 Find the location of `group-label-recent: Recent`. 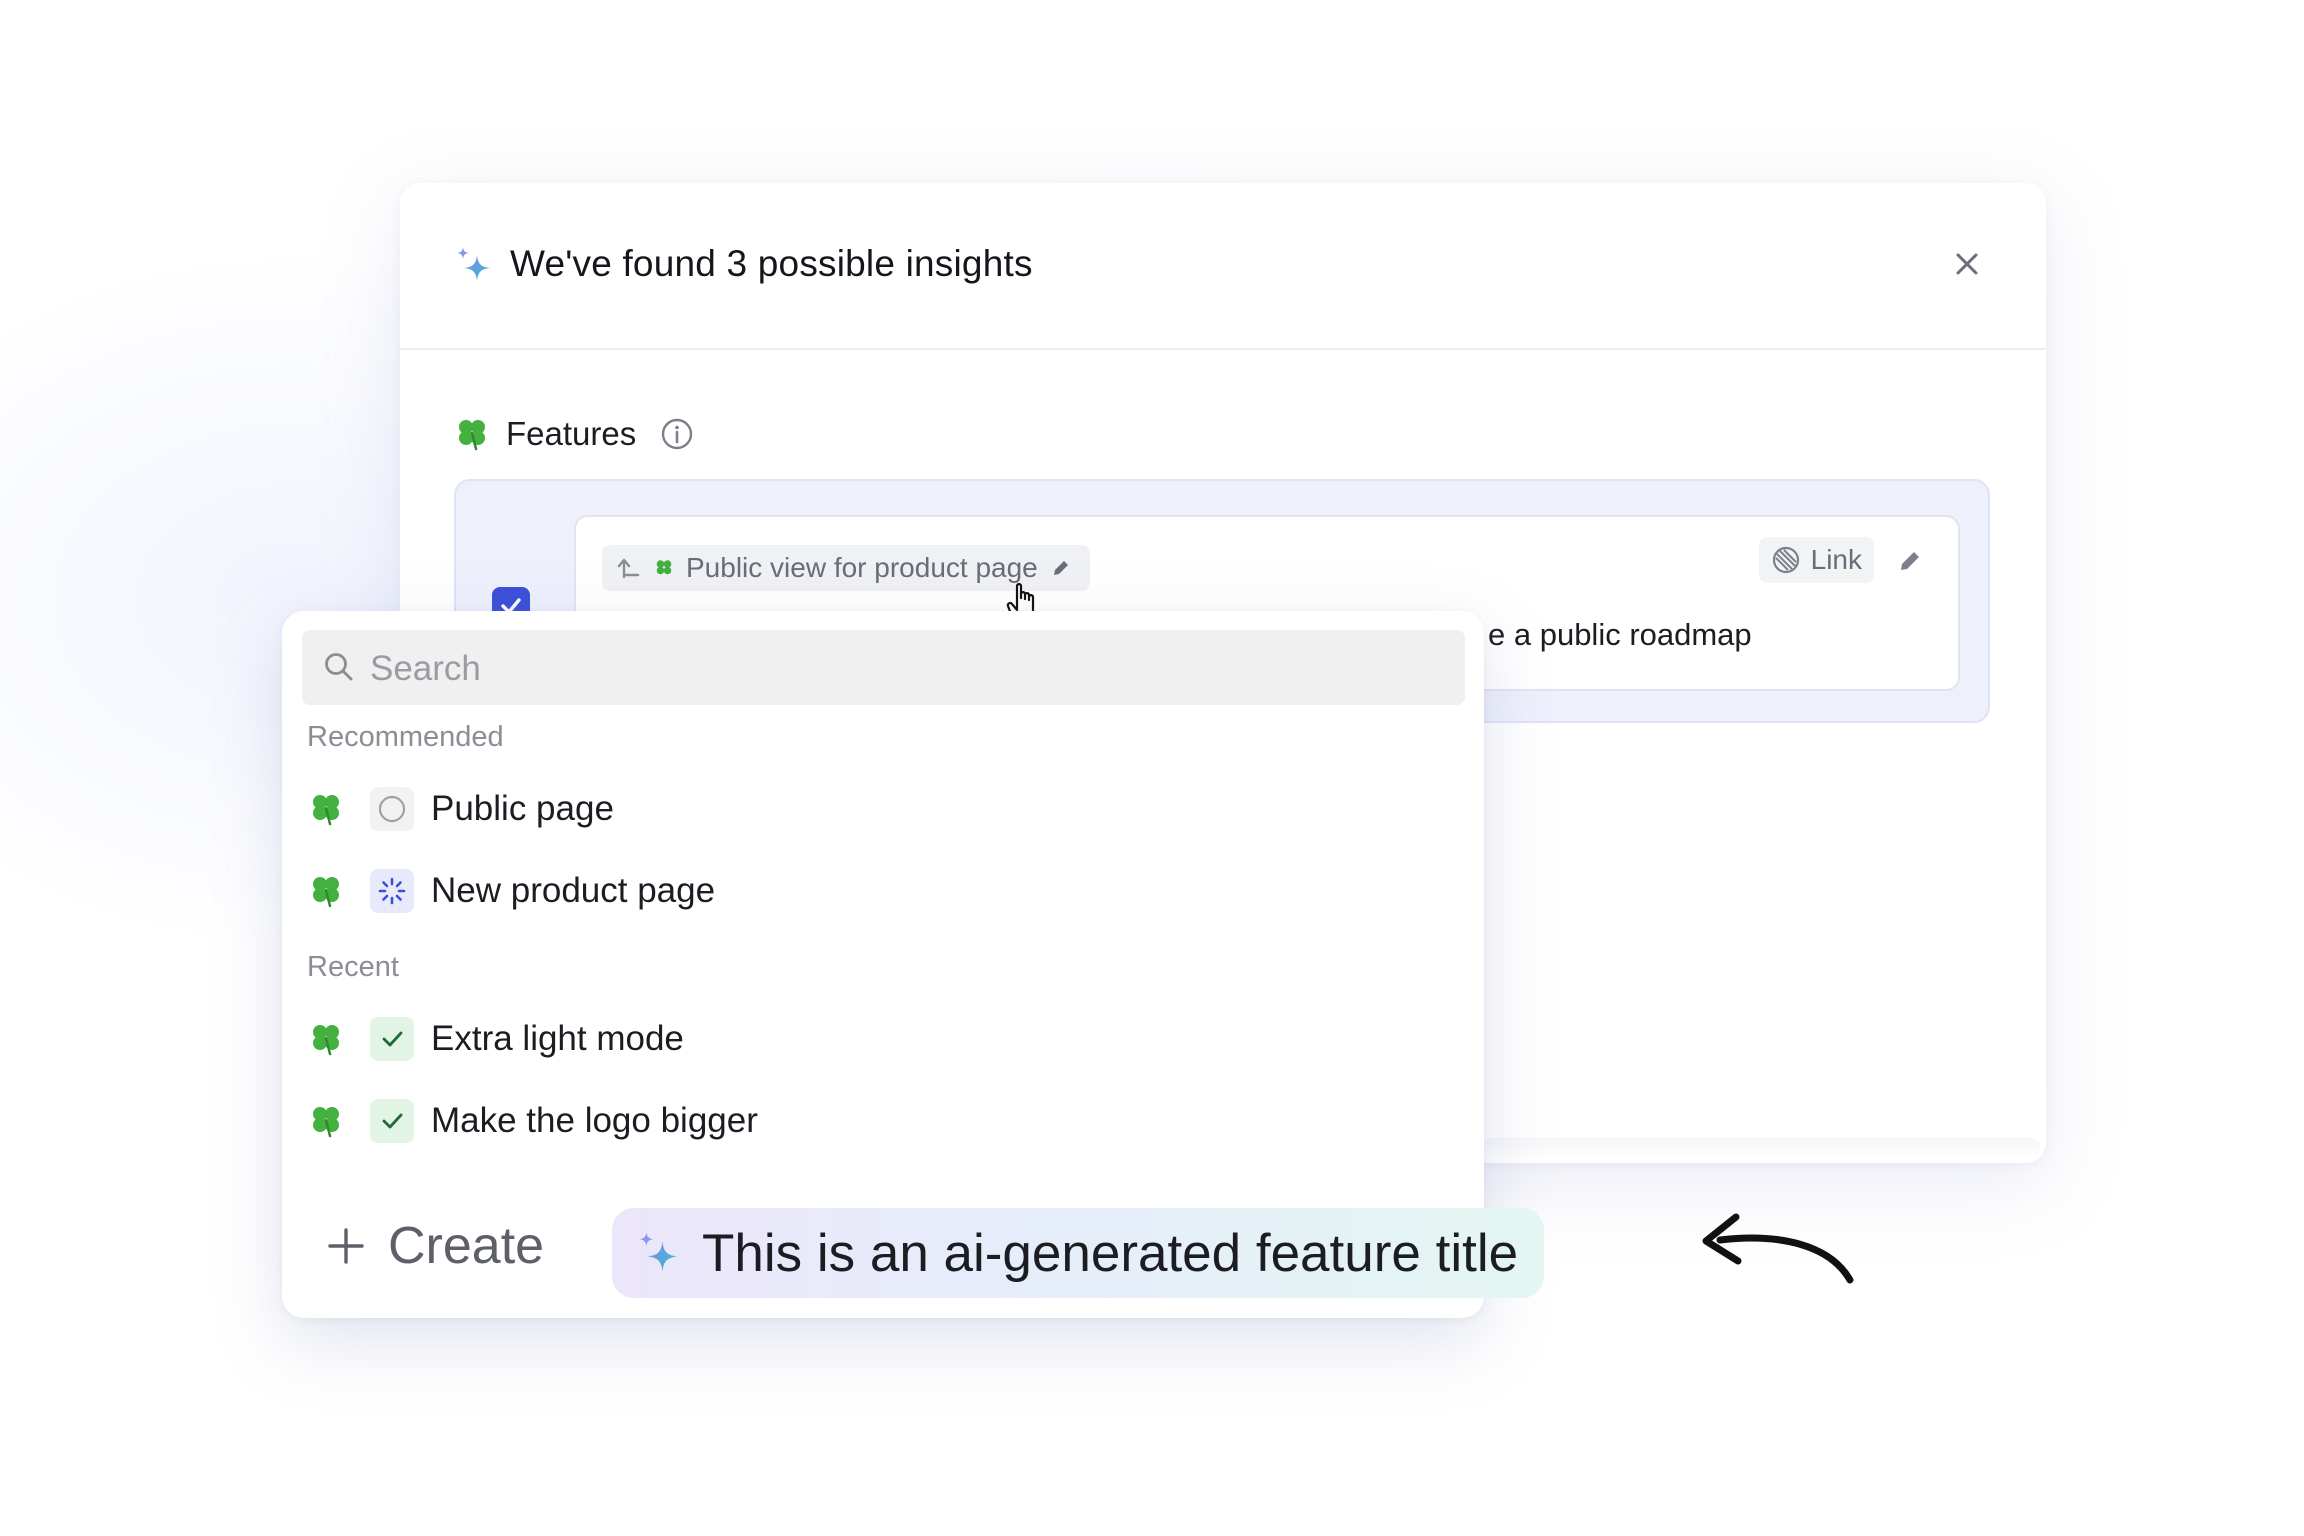

group-label-recent: Recent is located at coordinates (353, 967).